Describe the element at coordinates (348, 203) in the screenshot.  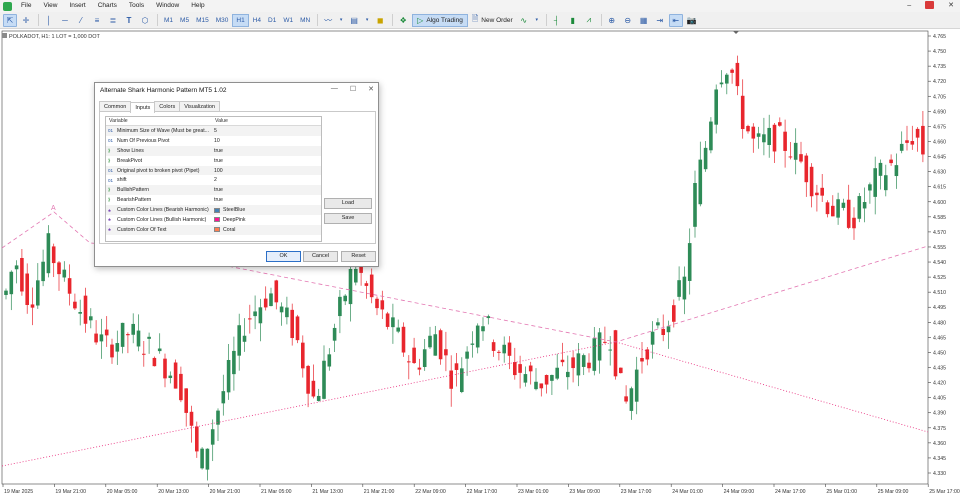
I see `load-button: Load` at that location.